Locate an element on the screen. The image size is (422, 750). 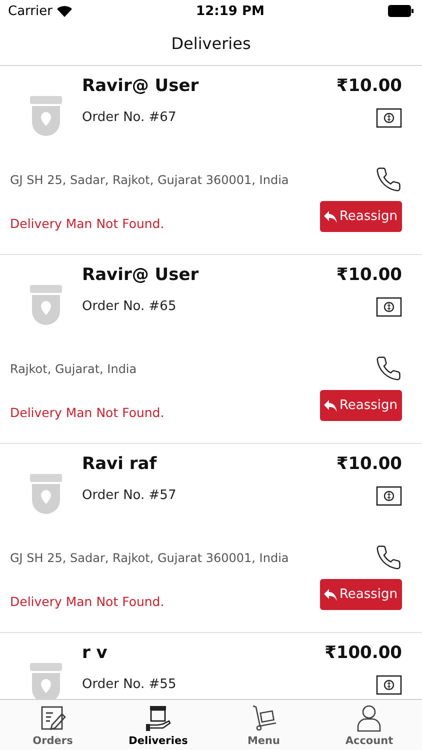
wifi-icon is located at coordinates (64, 11).